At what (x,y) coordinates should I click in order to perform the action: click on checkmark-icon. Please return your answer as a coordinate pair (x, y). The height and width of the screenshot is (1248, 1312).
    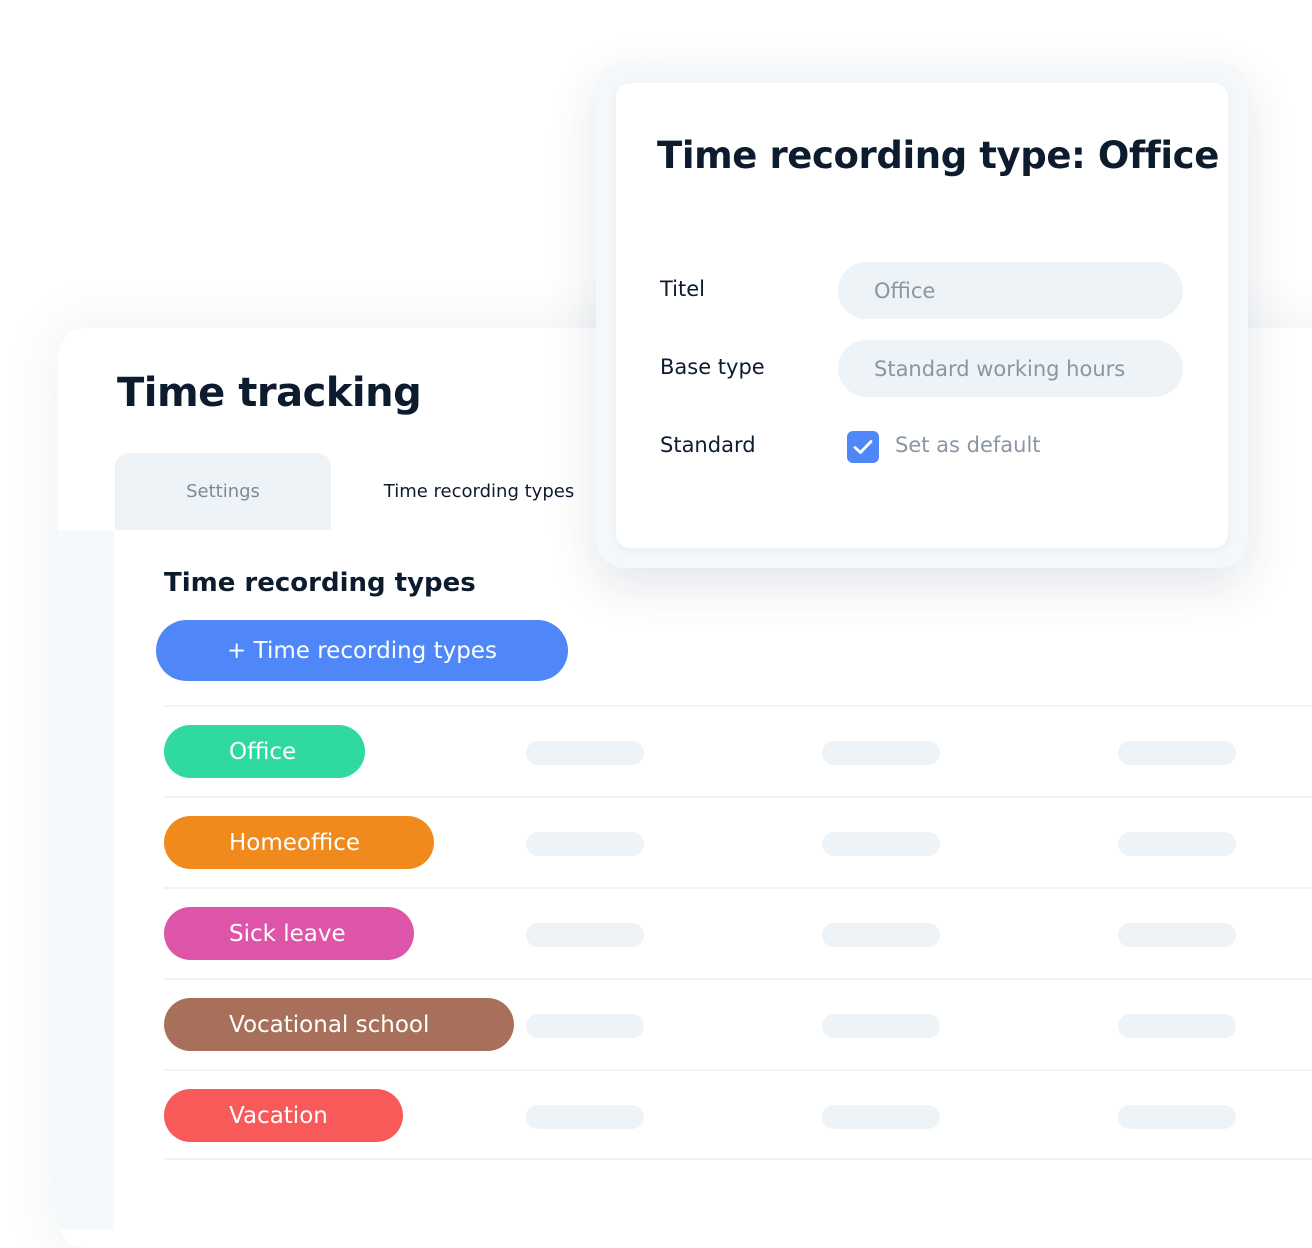
    Looking at the image, I should click on (863, 447).